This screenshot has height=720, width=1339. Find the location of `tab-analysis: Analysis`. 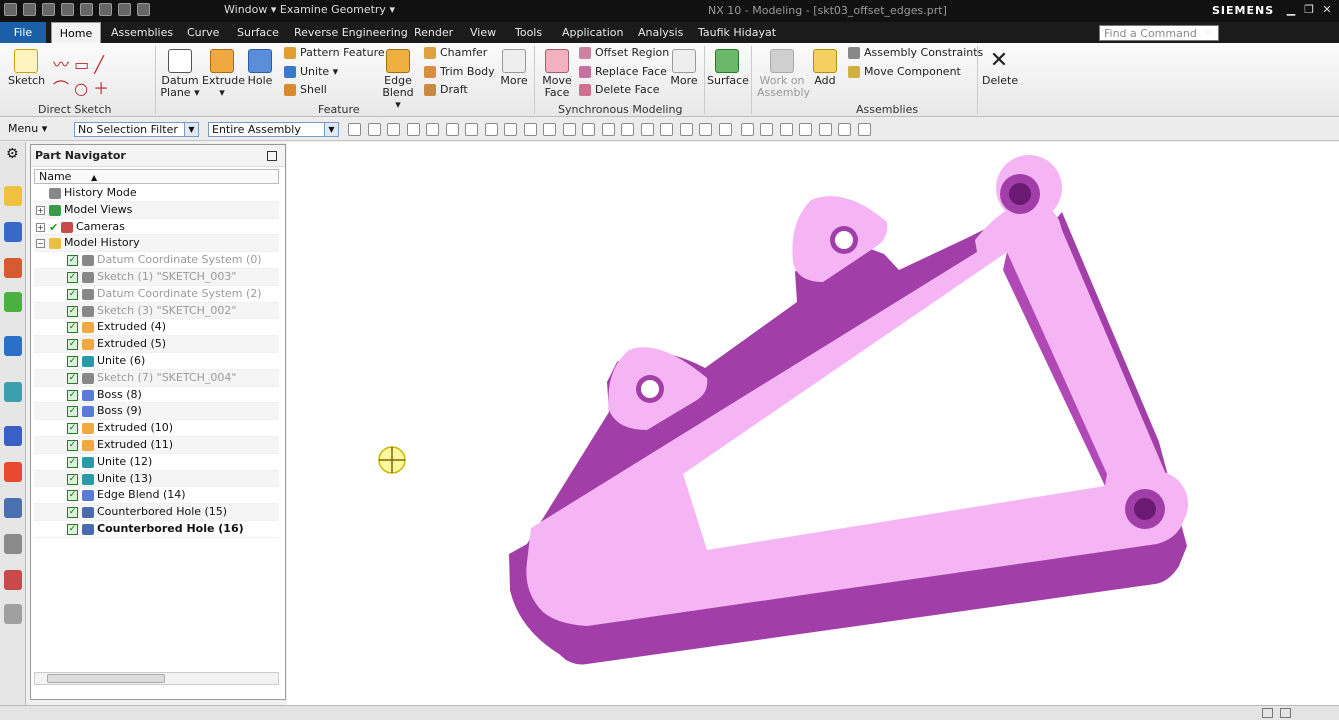

tab-analysis: Analysis is located at coordinates (660, 32).